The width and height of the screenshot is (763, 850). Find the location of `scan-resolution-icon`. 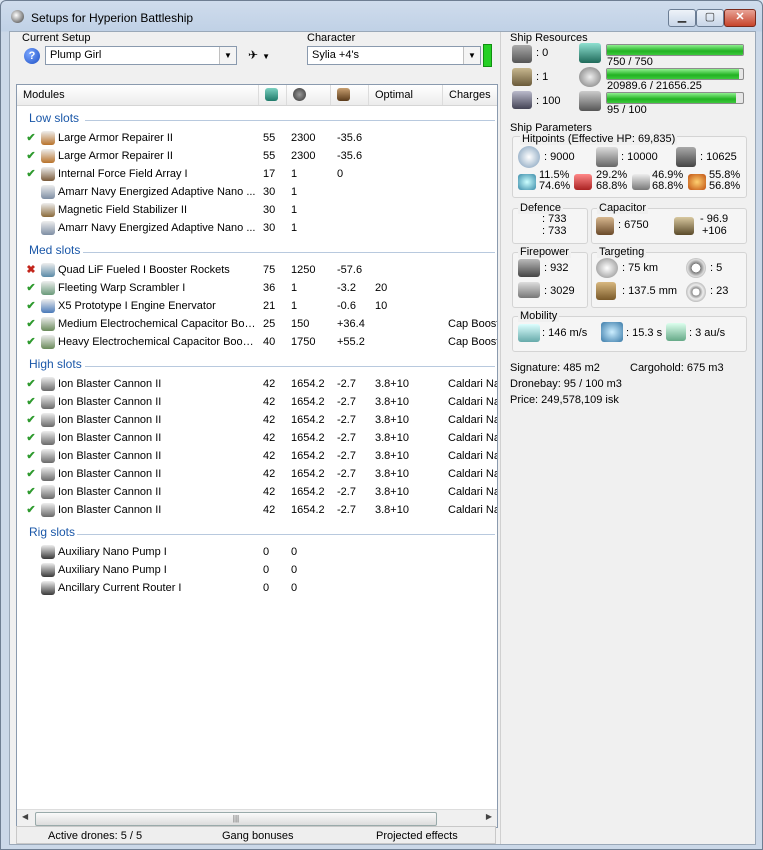

scan-resolution-icon is located at coordinates (606, 291).